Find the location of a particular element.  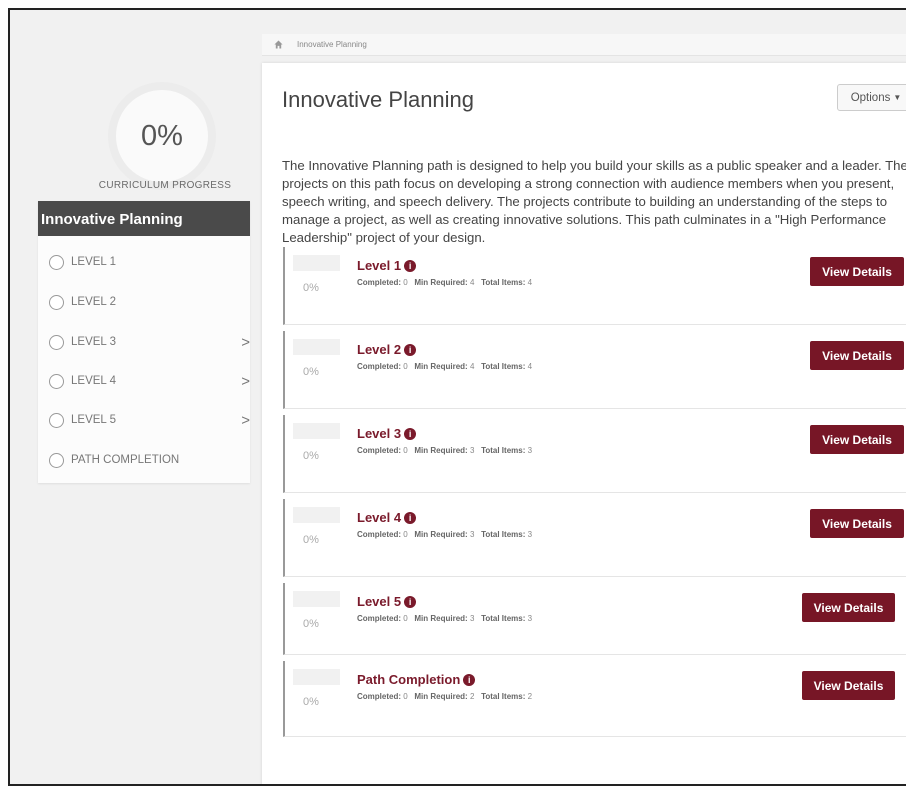

sidebar-item-label: LEVEL 5 is located at coordinates (93, 420).